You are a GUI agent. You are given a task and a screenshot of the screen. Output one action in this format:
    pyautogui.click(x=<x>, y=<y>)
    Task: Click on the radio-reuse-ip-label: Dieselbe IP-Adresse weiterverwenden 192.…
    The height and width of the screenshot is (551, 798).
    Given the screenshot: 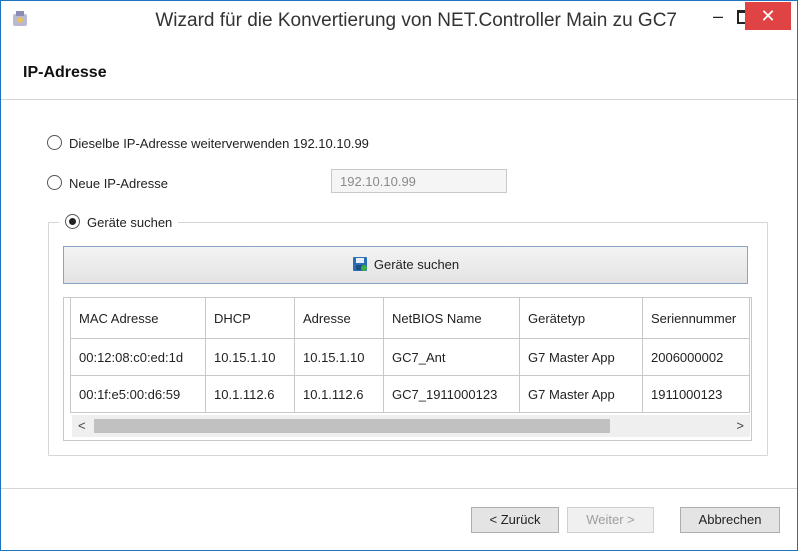 What is the action you would take?
    pyautogui.click(x=219, y=143)
    